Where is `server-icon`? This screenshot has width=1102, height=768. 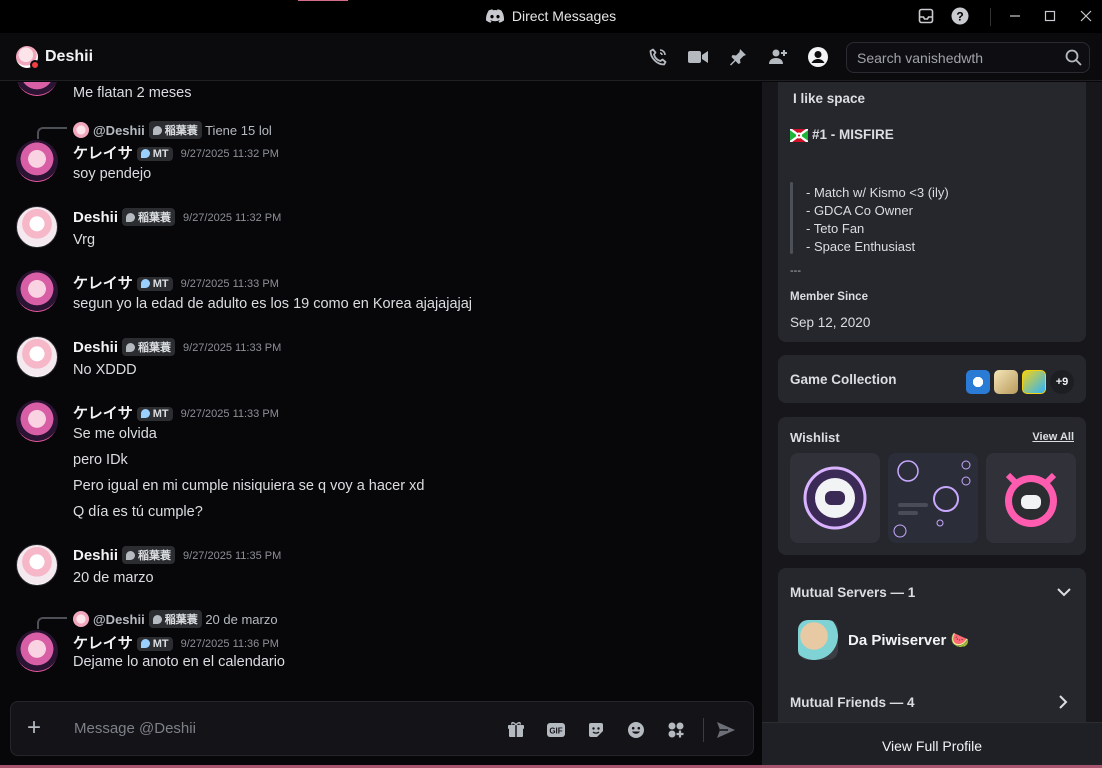
server-icon is located at coordinates (818, 640).